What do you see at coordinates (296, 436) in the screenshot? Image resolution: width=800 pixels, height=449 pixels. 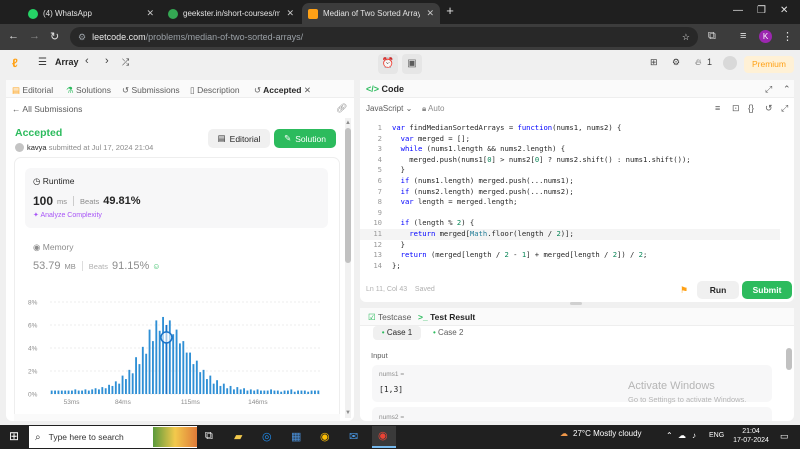 I see `photos-icon: ▦` at bounding box center [296, 436].